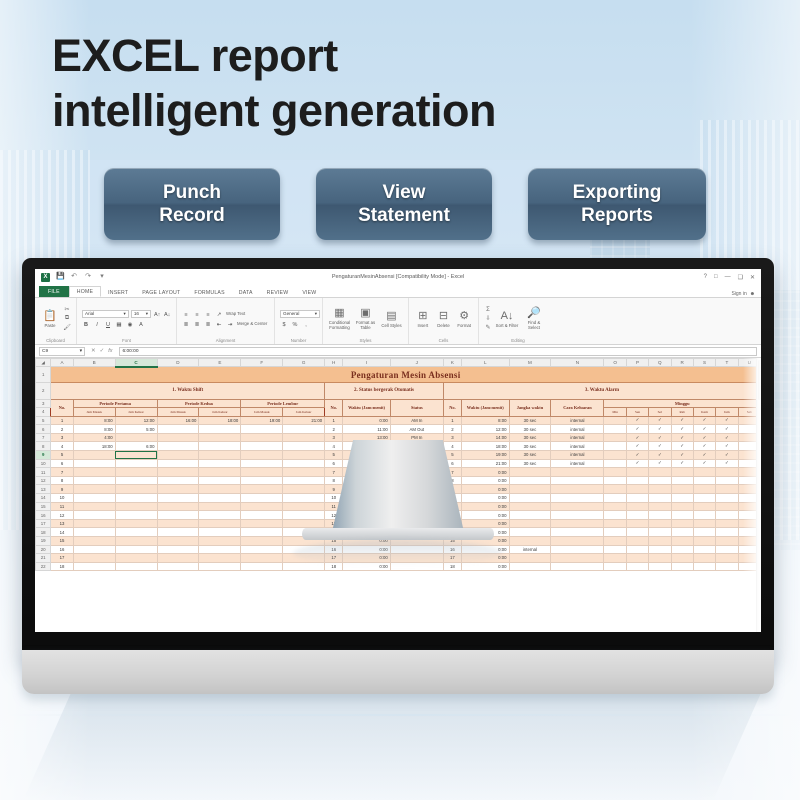 This screenshot has height=800, width=800. What do you see at coordinates (192, 204) in the screenshot?
I see `punch-record-button: Punch Record` at bounding box center [192, 204].